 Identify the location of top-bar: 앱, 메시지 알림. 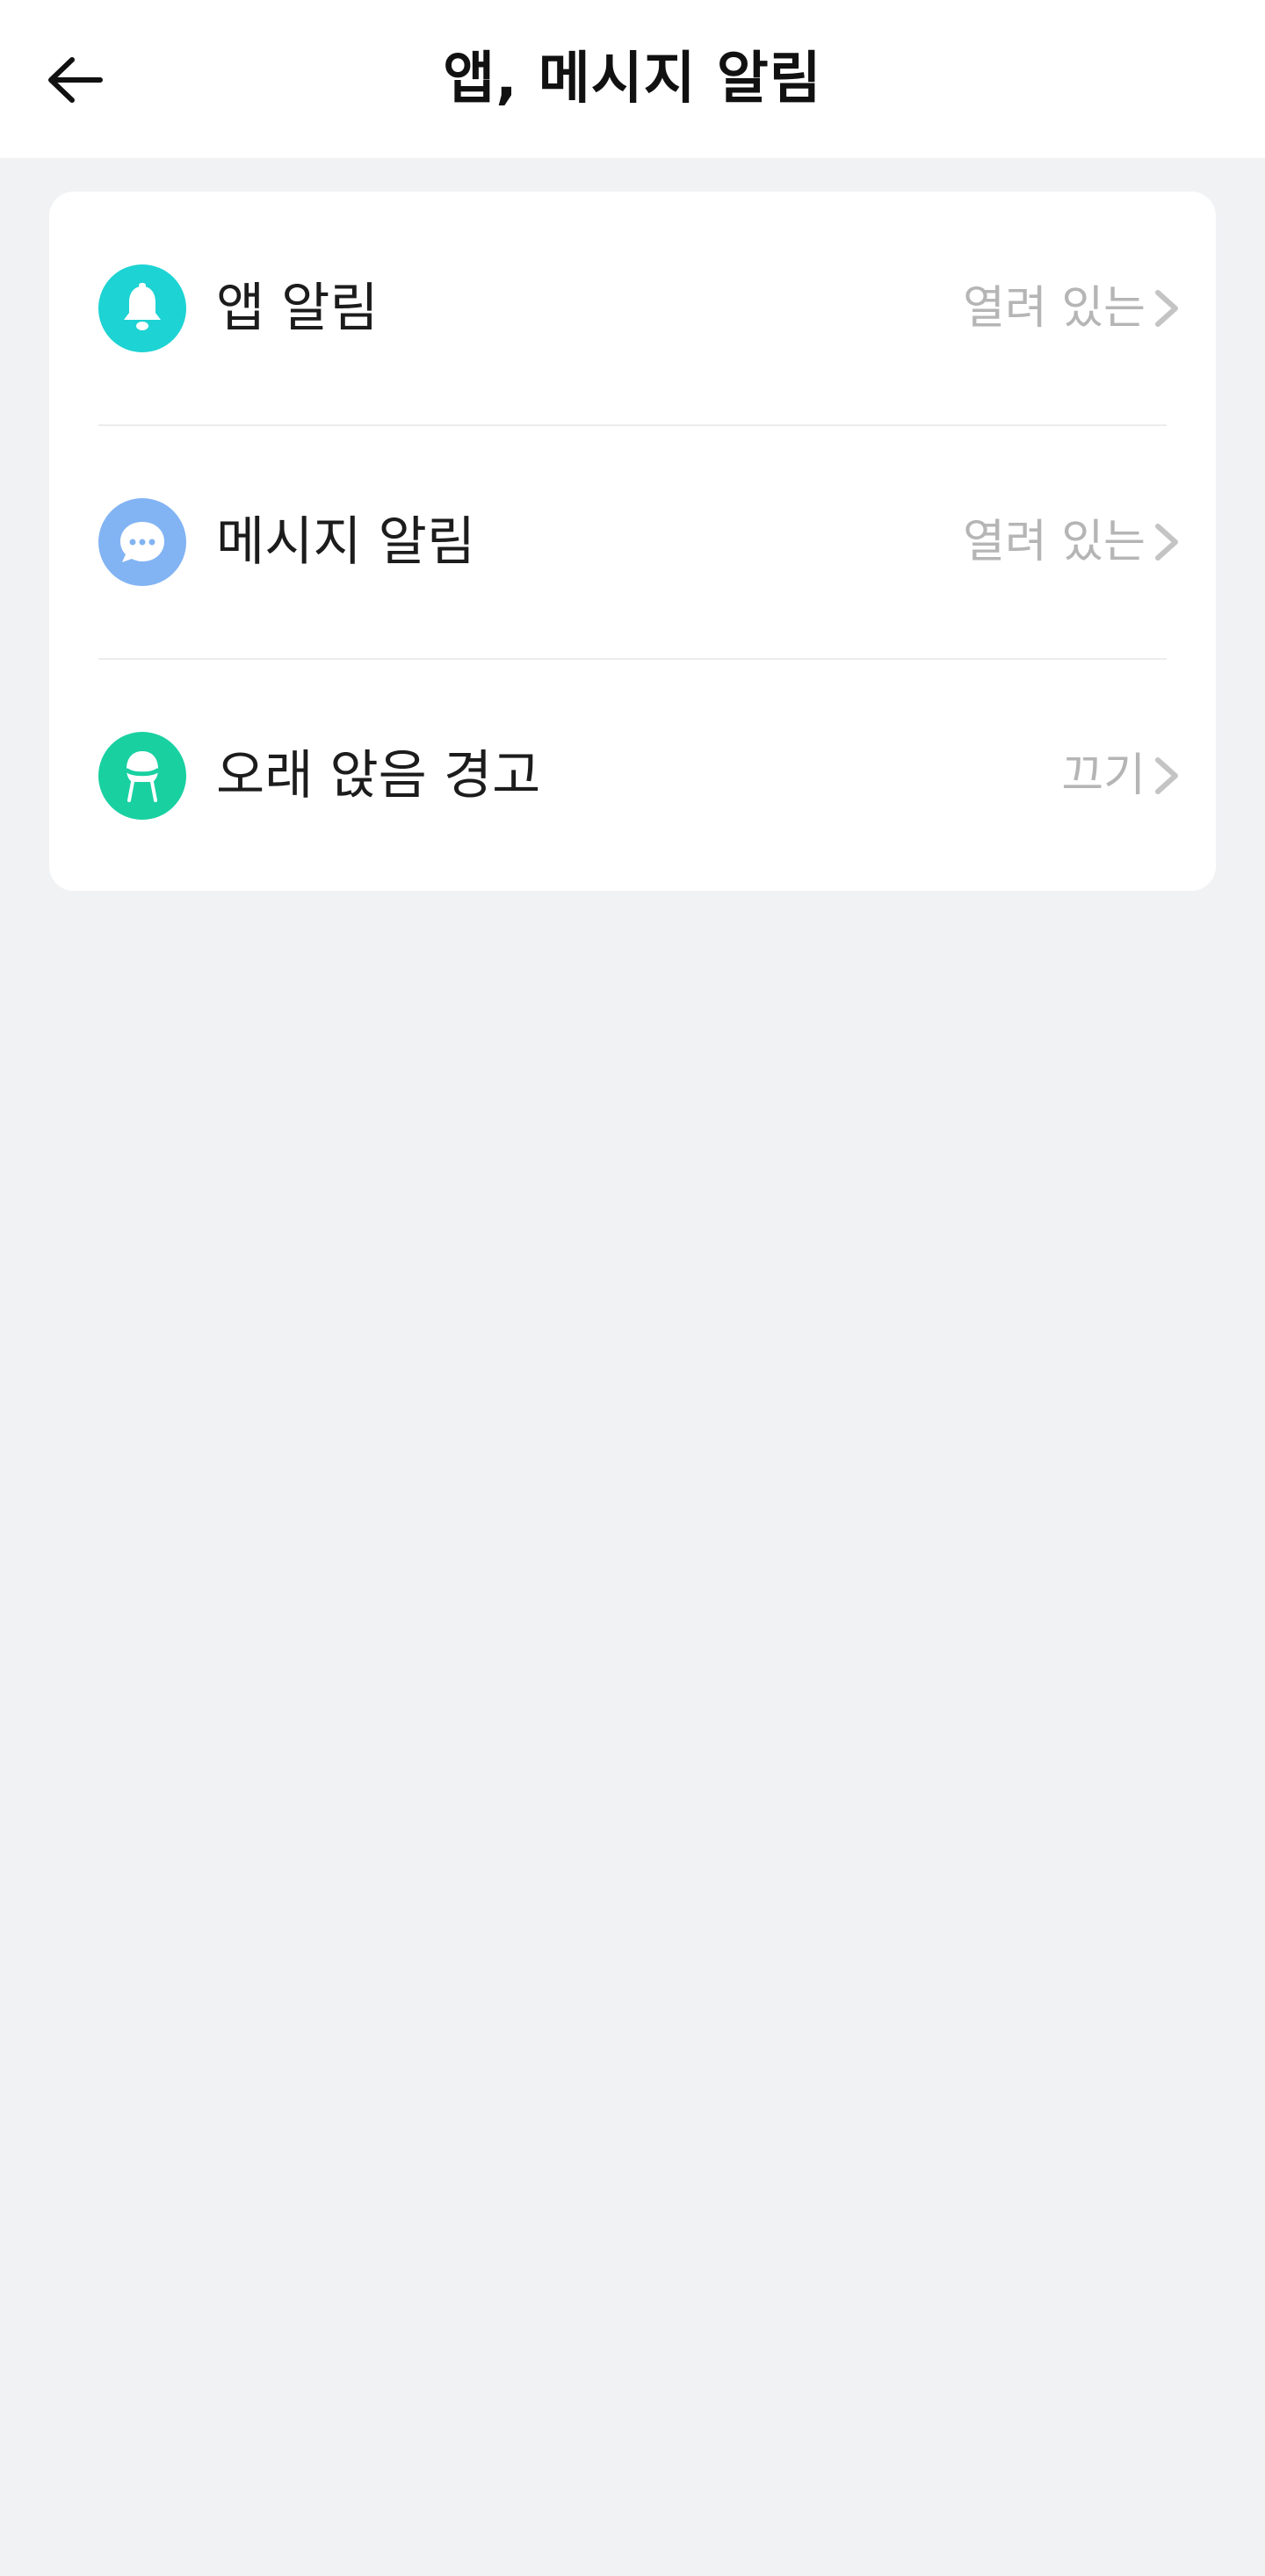
(632, 79).